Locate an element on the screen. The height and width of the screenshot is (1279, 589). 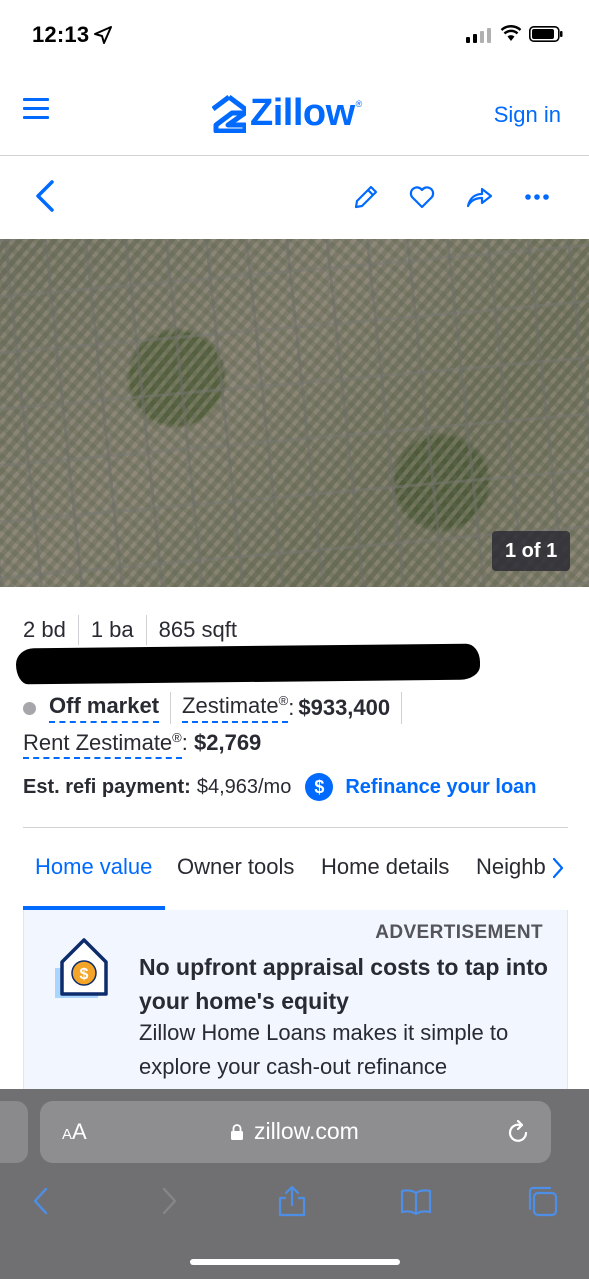
refi-value: $4,963/mo is located at coordinates (244, 786).